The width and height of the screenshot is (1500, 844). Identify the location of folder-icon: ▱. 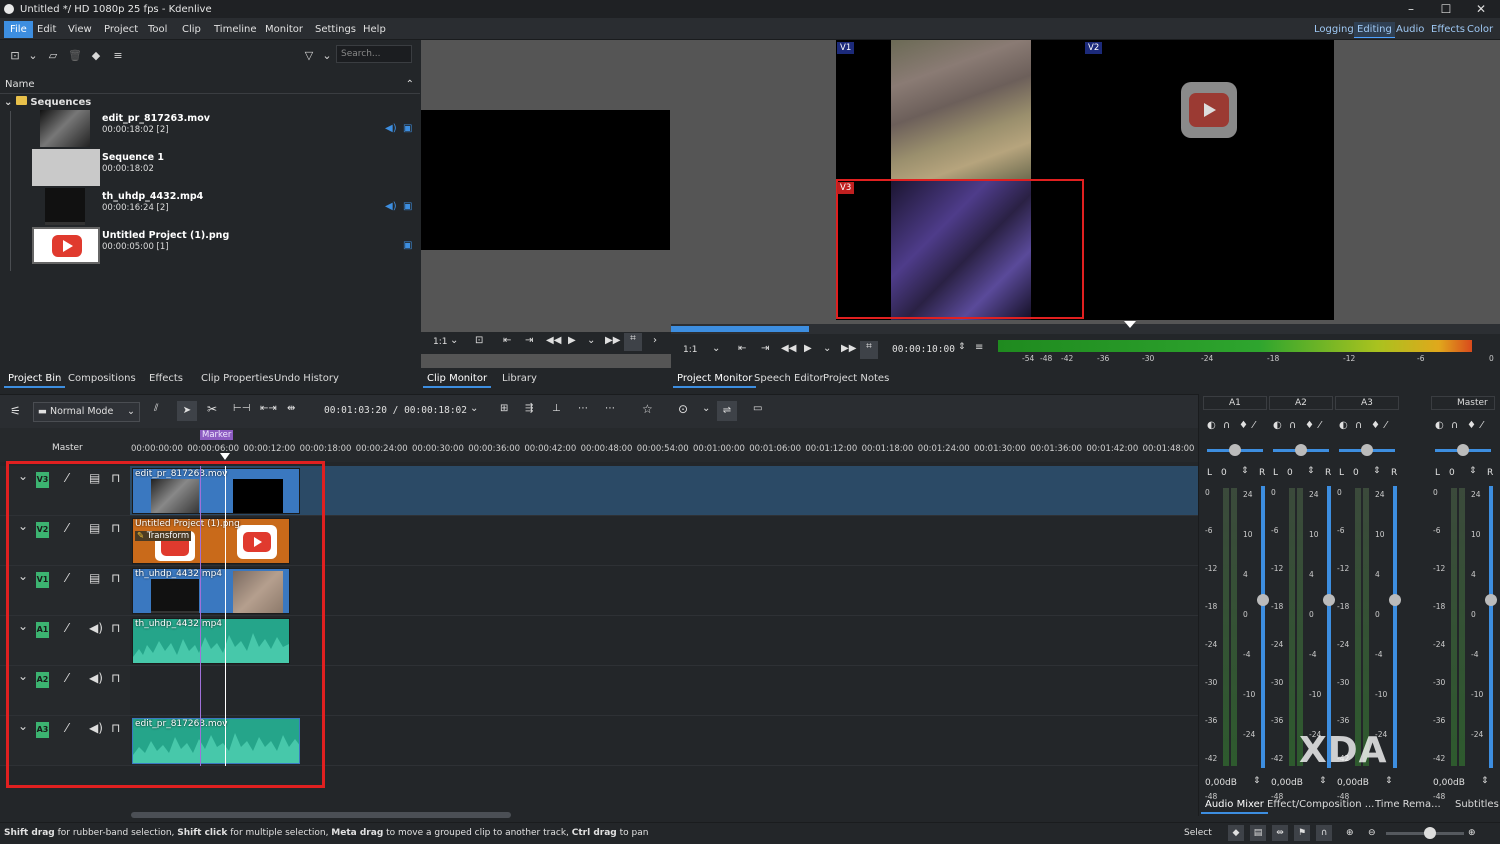
(53, 56).